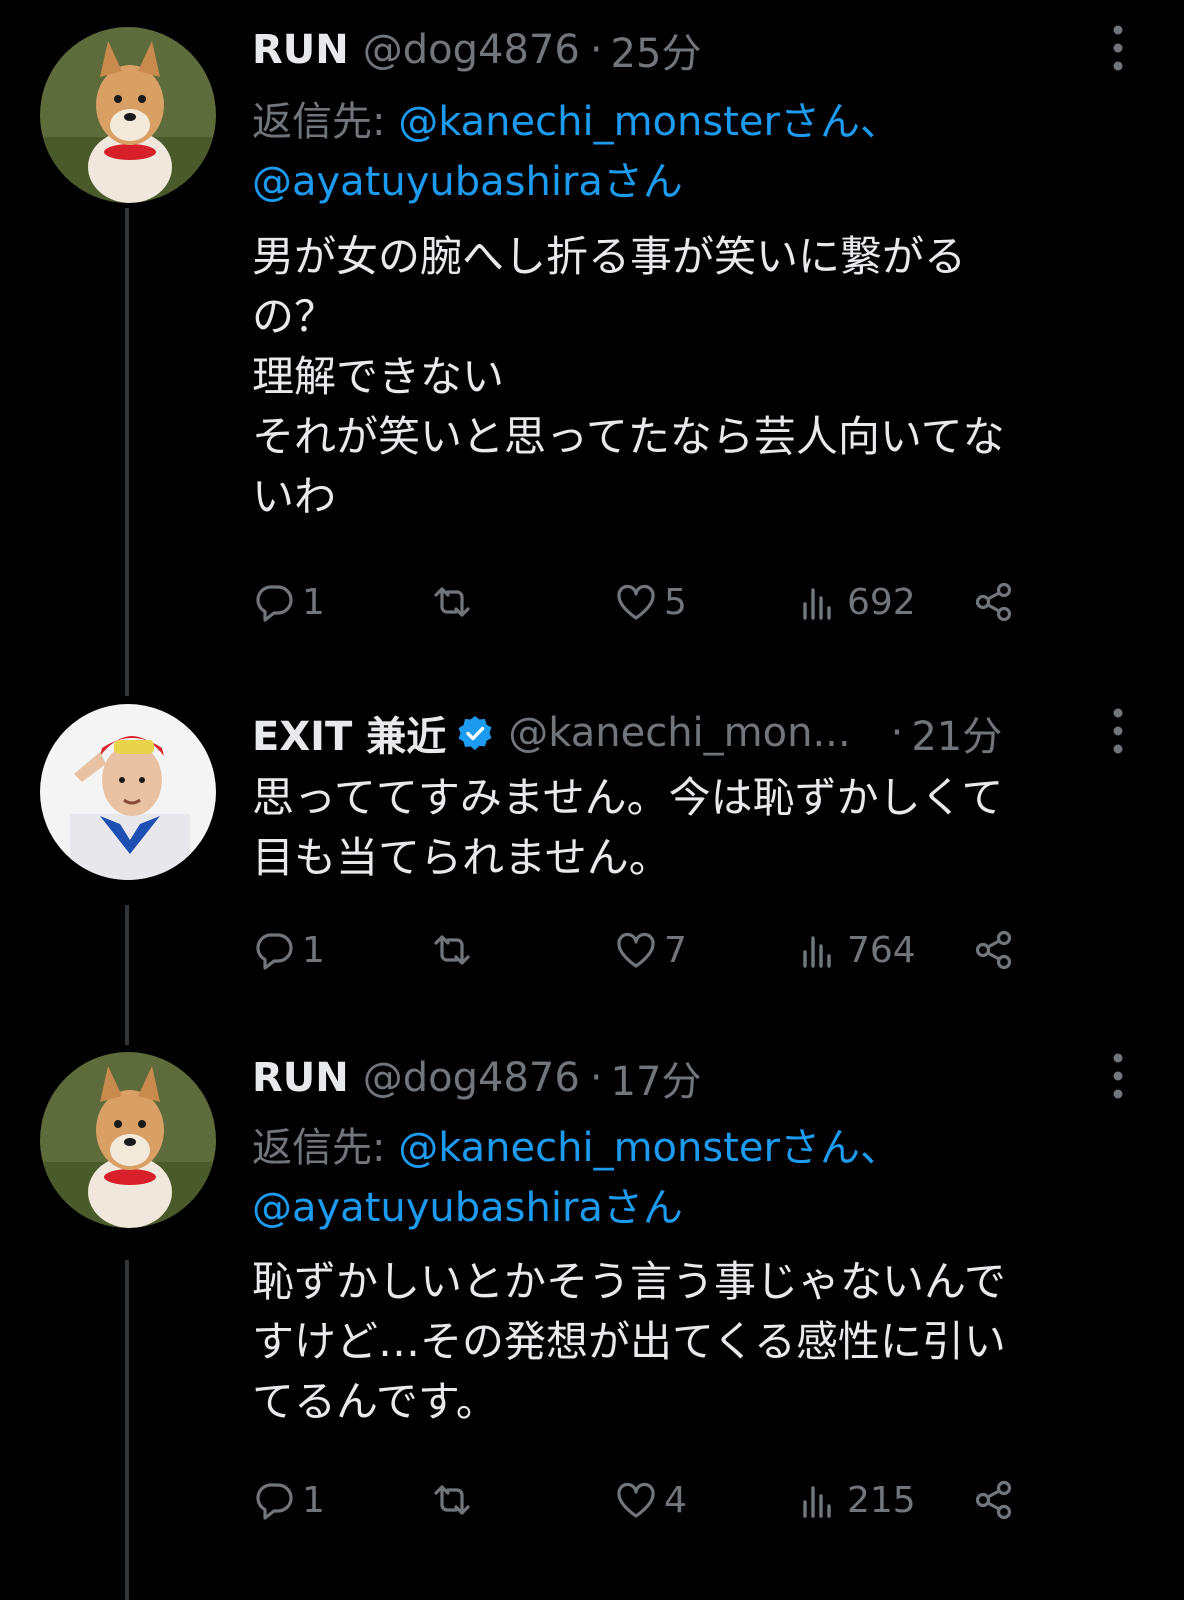 The width and height of the screenshot is (1184, 1600). I want to click on action-bar: 1 7 764, so click(662, 950).